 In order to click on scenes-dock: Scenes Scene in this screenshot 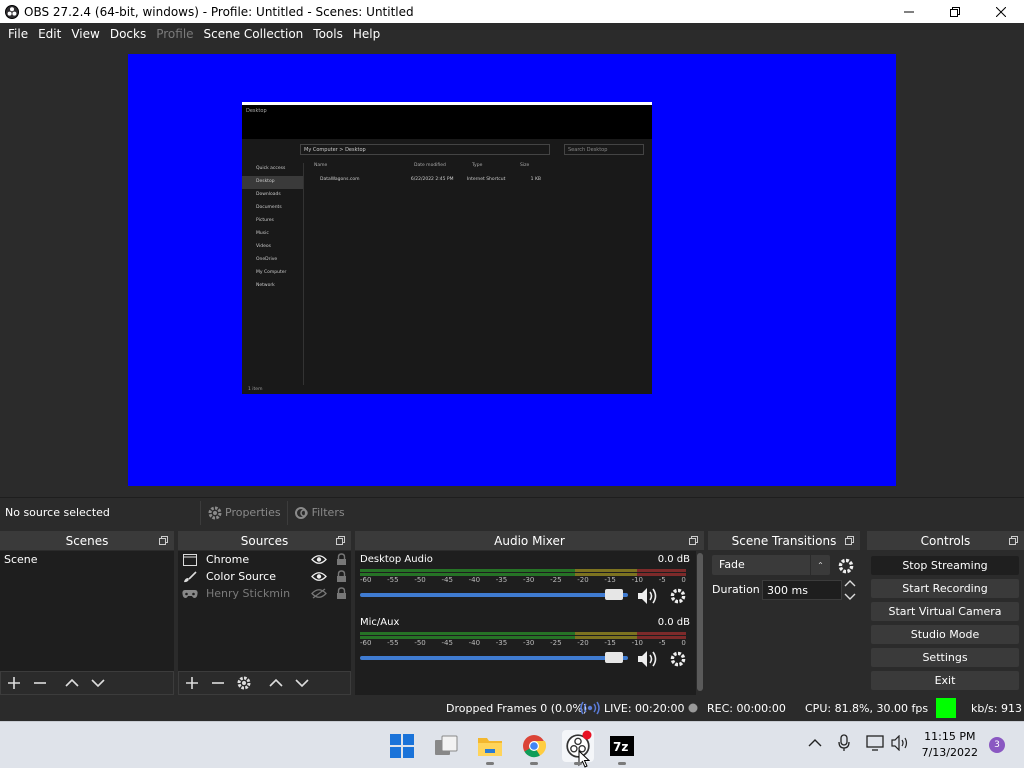, I will do `click(87, 613)`.